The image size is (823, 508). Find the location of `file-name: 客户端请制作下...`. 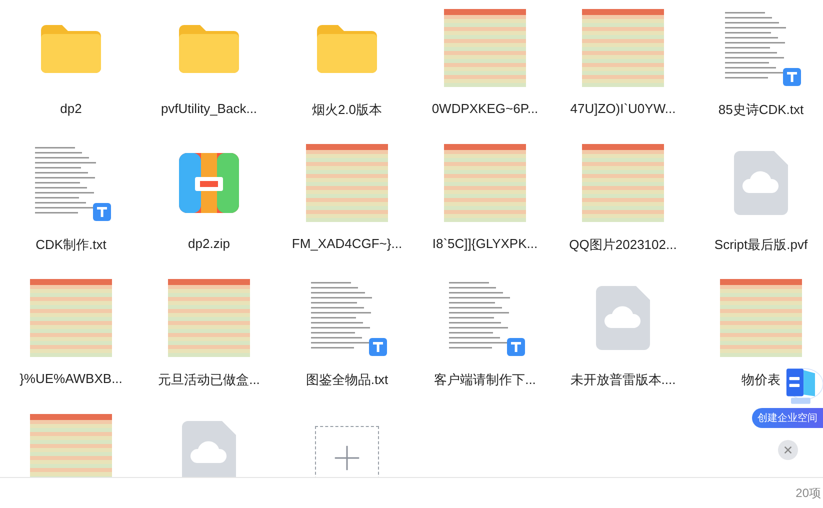

file-name: 客户端请制作下... is located at coordinates (485, 380).